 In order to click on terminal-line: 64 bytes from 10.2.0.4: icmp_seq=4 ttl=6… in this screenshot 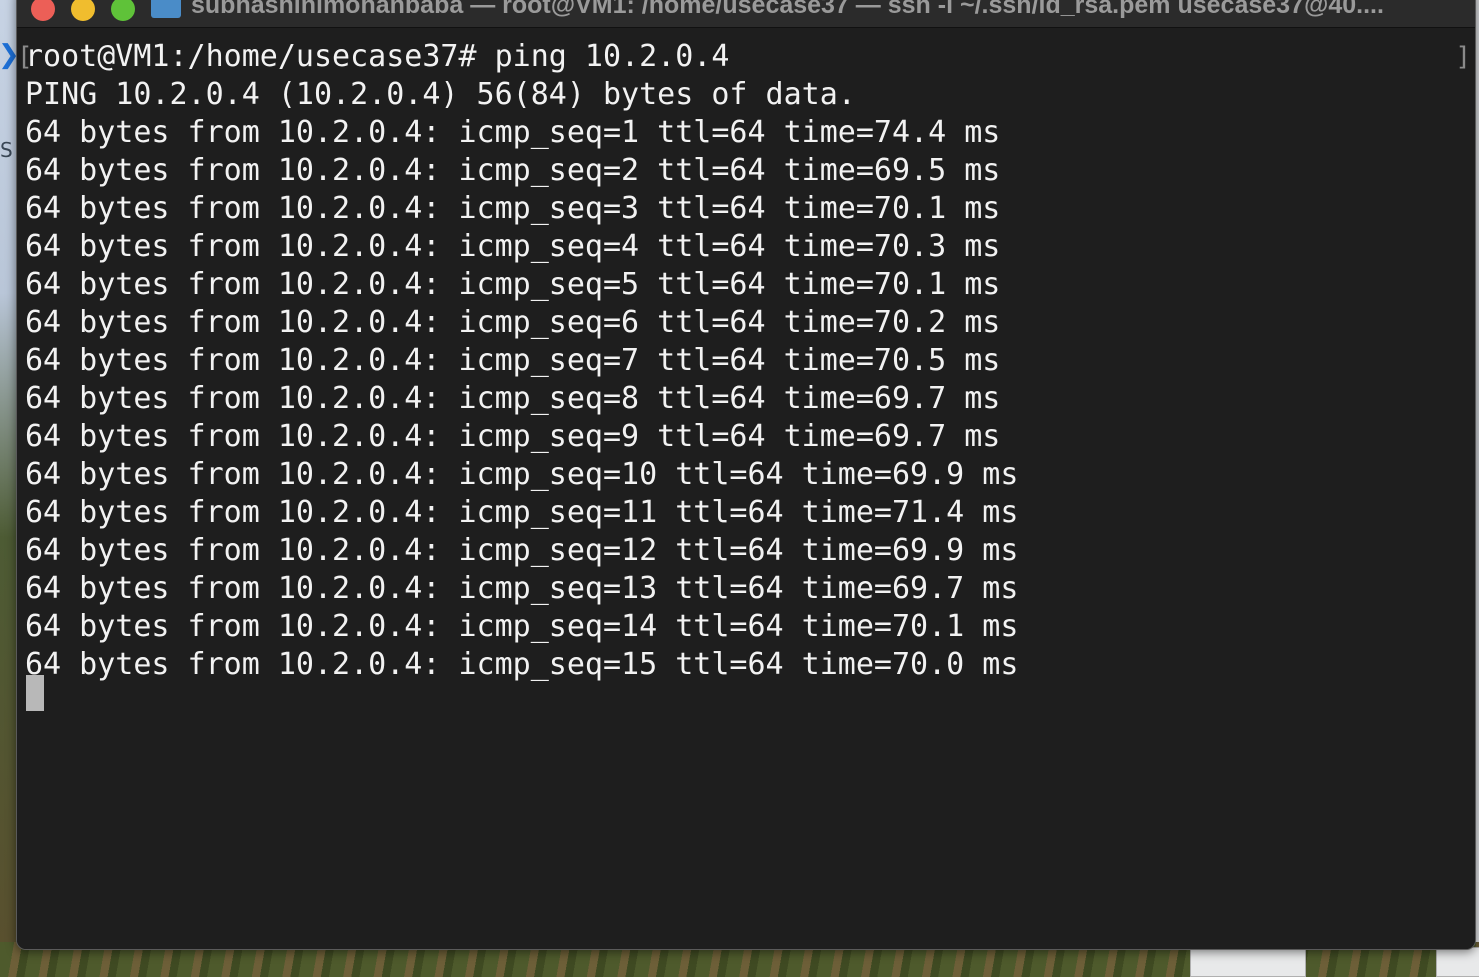, I will do `click(513, 246)`.